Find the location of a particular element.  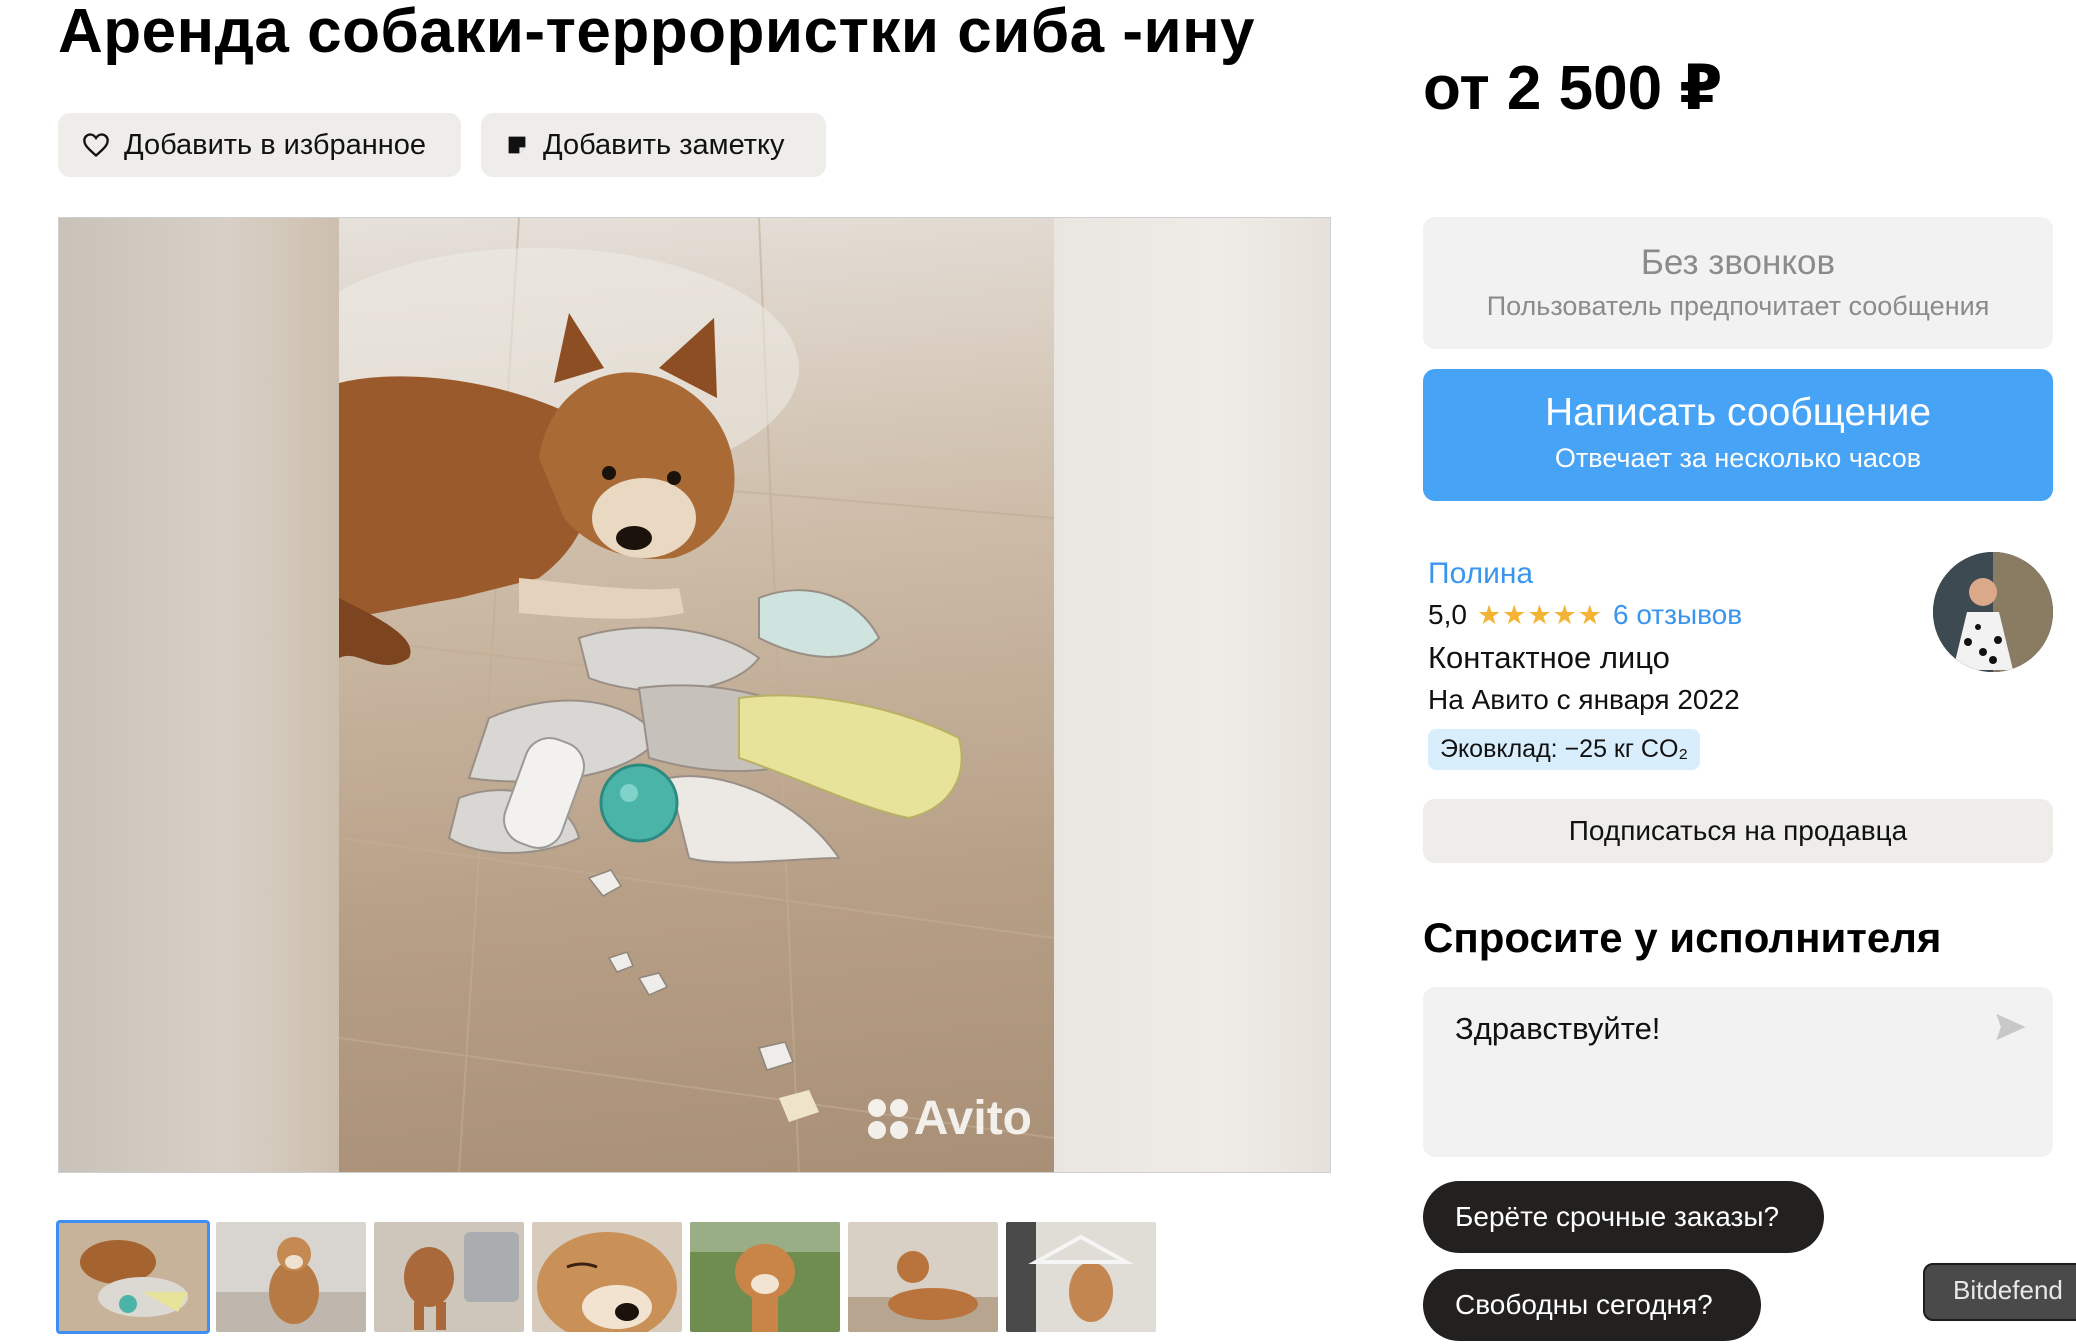

write-message-label: Написать сообщение is located at coordinates (1738, 412).